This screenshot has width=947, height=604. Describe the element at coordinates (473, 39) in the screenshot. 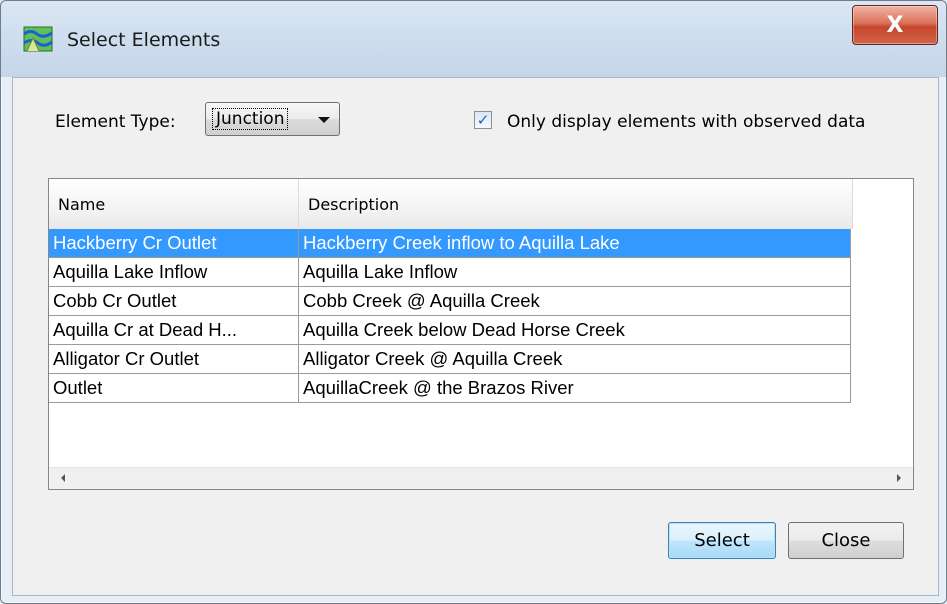

I see `title-bar: Select Elements X` at that location.